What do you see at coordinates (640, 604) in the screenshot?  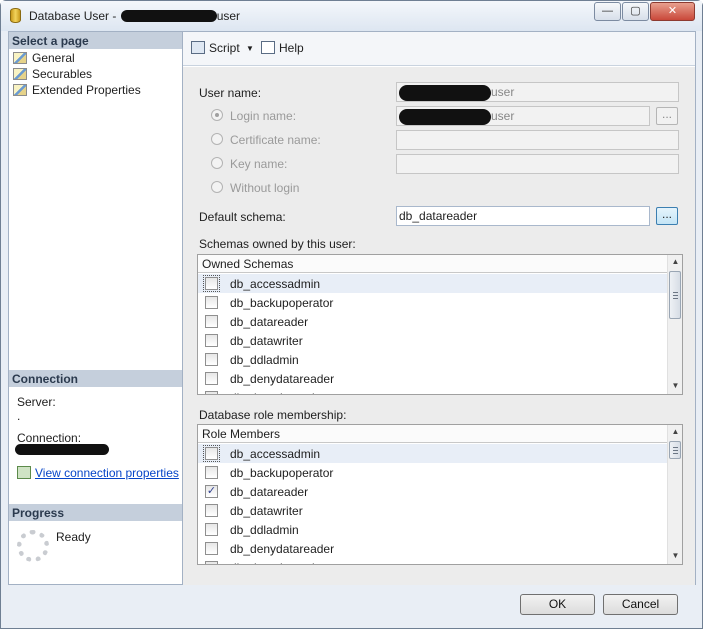 I see `cancel-button: Cancel` at bounding box center [640, 604].